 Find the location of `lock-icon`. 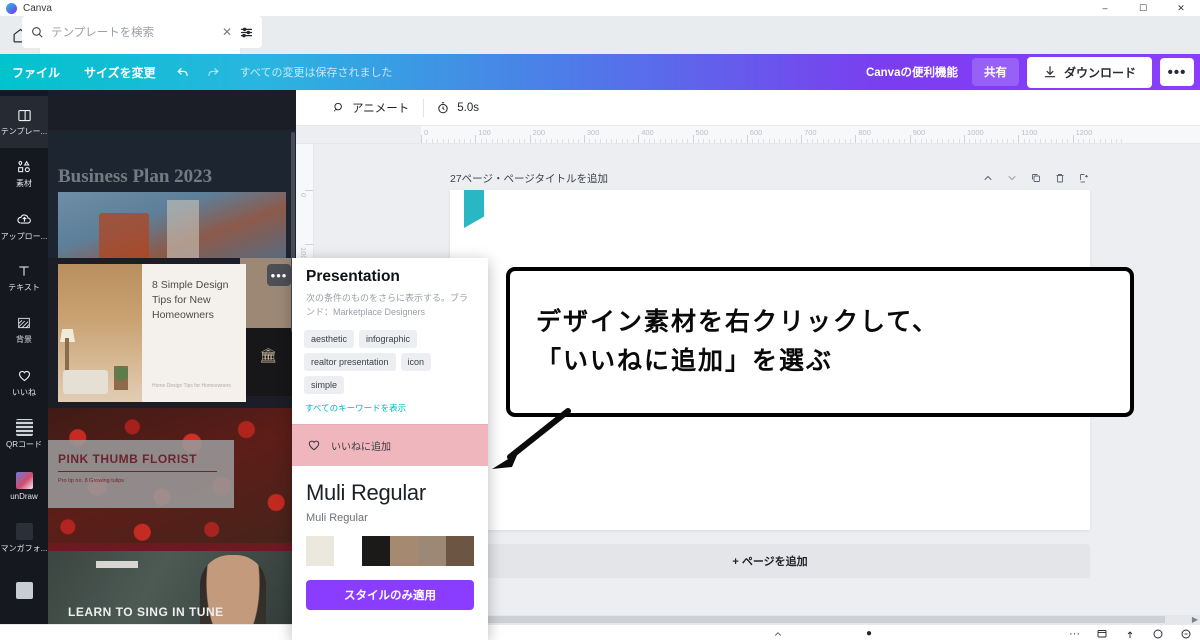

lock-icon is located at coordinates (1084, 178).